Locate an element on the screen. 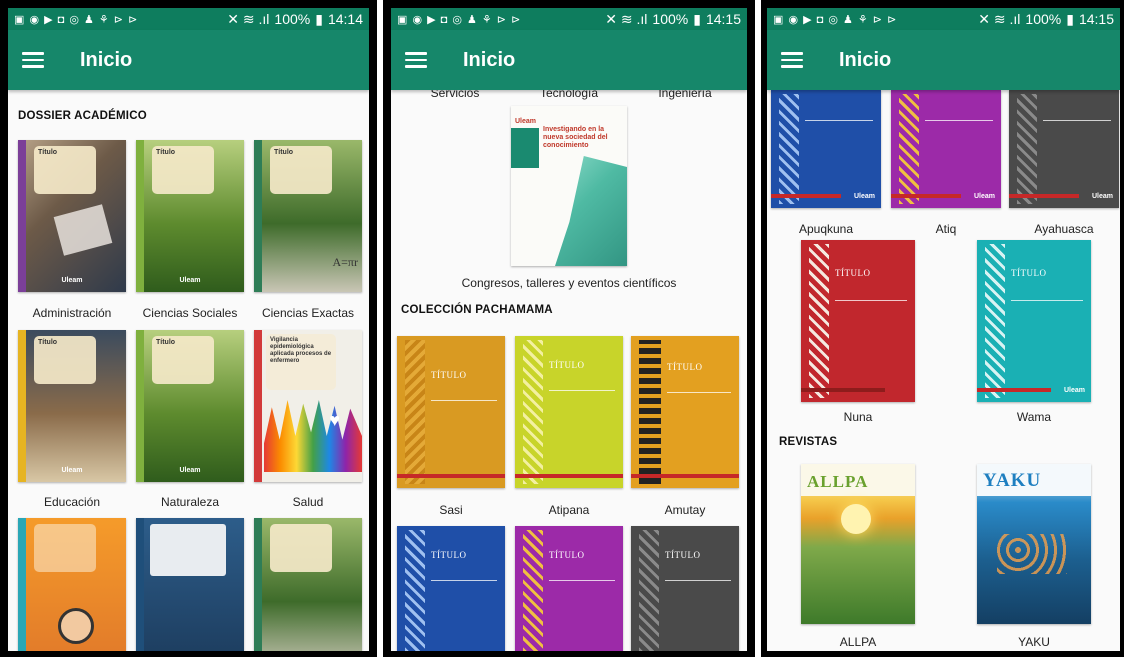  label-atiq: Atiq is located at coordinates (946, 229).